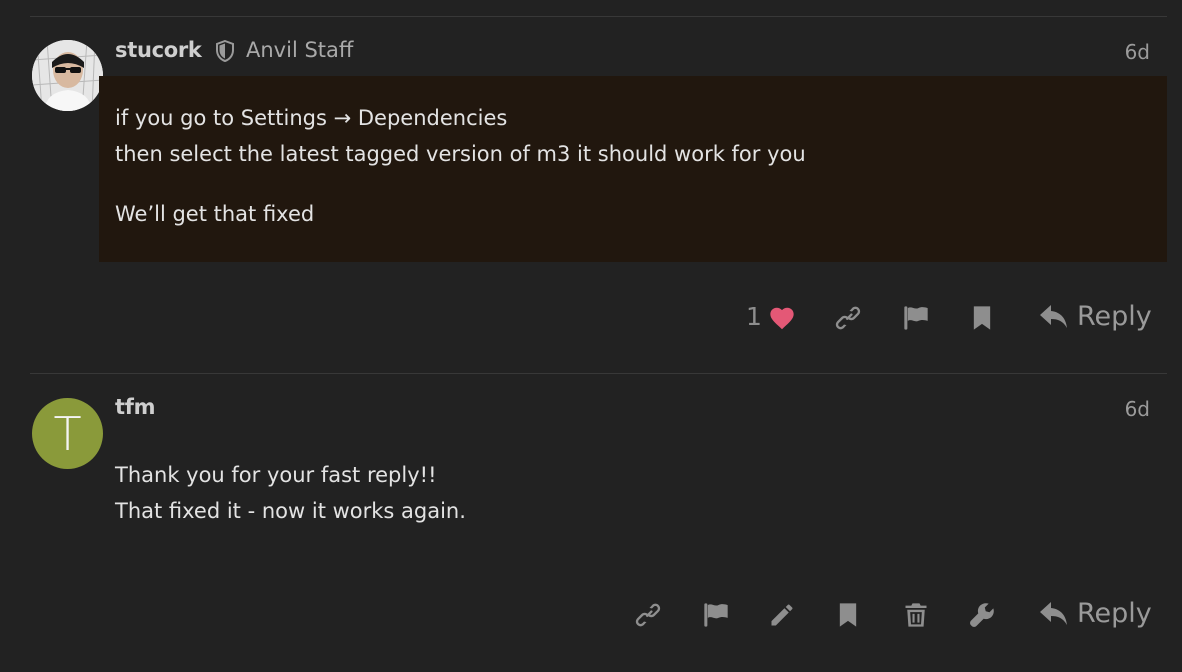 This screenshot has width=1182, height=672. Describe the element at coordinates (754, 316) in the screenshot. I see `like-count: 1` at that location.